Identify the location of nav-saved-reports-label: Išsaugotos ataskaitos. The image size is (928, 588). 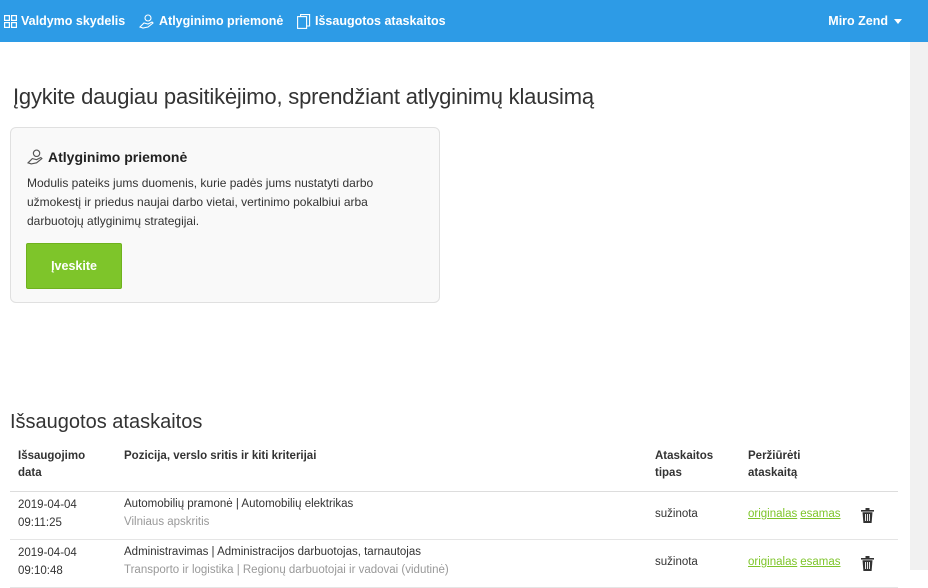
(380, 21).